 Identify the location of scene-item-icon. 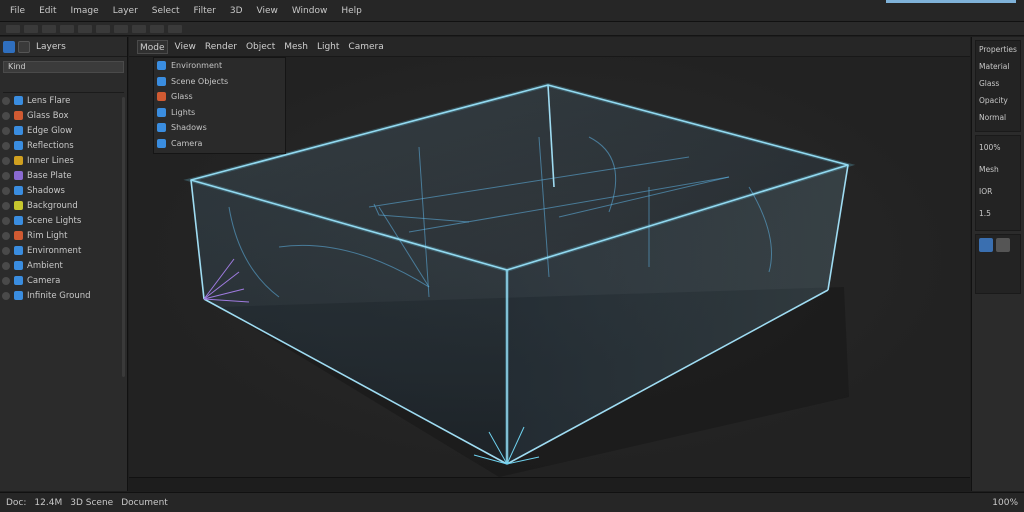
(161, 97).